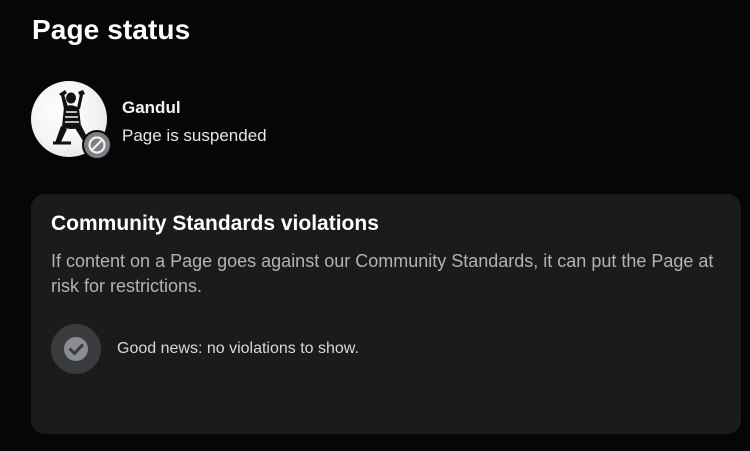  I want to click on suspended-badge, so click(97, 145).